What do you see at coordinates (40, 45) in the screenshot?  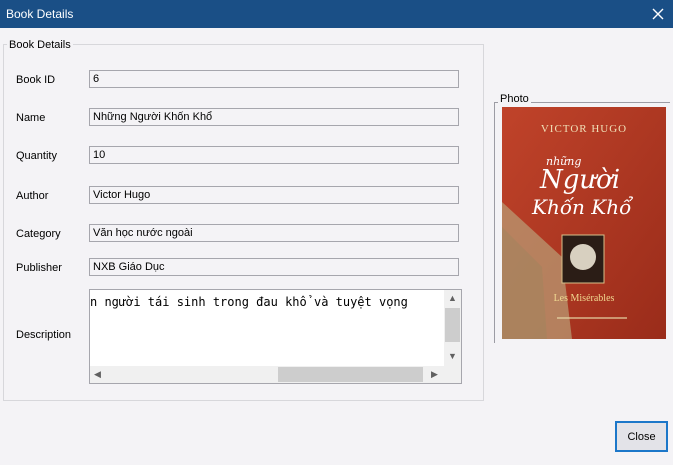 I see `book-details-group-title: Book Details` at bounding box center [40, 45].